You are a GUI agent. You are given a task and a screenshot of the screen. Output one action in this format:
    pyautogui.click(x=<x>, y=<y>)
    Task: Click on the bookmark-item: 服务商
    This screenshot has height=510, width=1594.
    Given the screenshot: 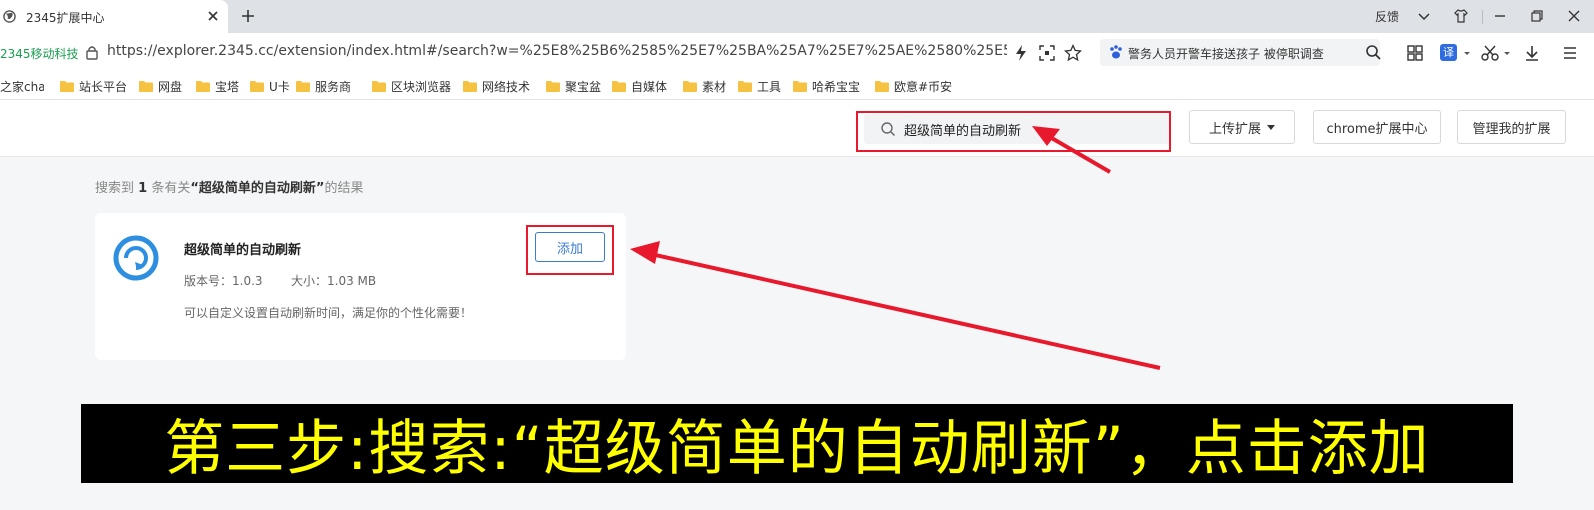 What is the action you would take?
    pyautogui.click(x=323, y=86)
    